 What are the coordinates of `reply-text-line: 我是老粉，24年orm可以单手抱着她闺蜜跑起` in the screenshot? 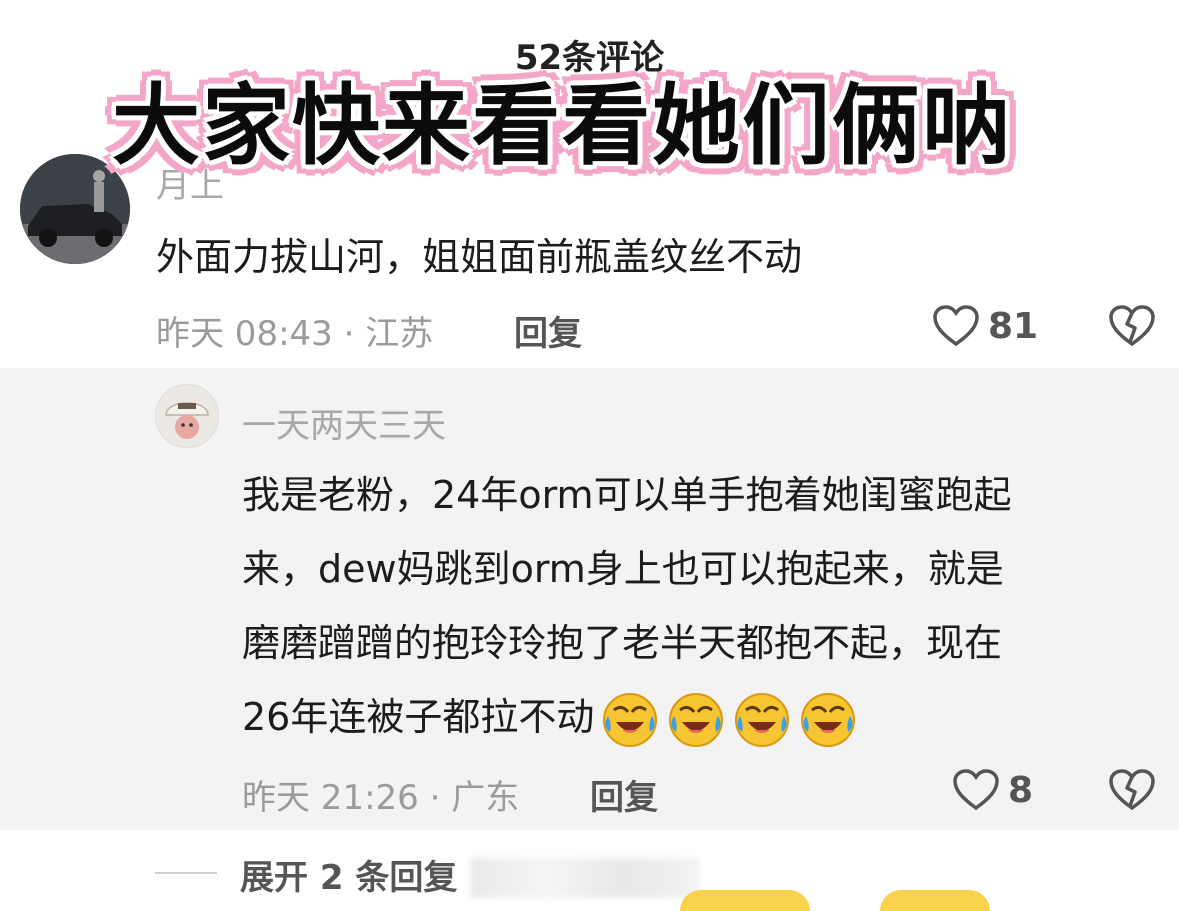 It's located at (627, 495).